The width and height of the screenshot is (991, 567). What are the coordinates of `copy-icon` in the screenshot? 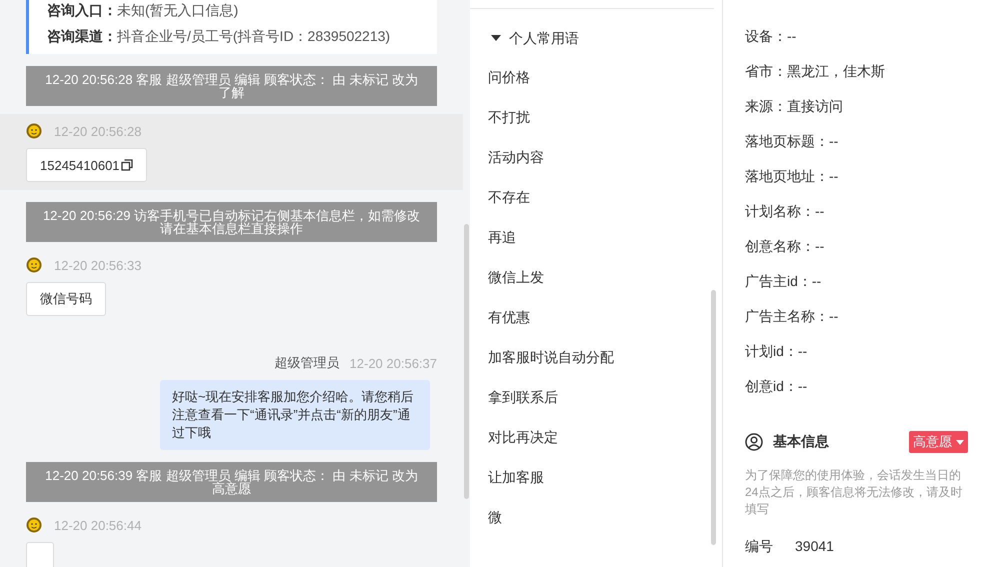 It's located at (126, 165).